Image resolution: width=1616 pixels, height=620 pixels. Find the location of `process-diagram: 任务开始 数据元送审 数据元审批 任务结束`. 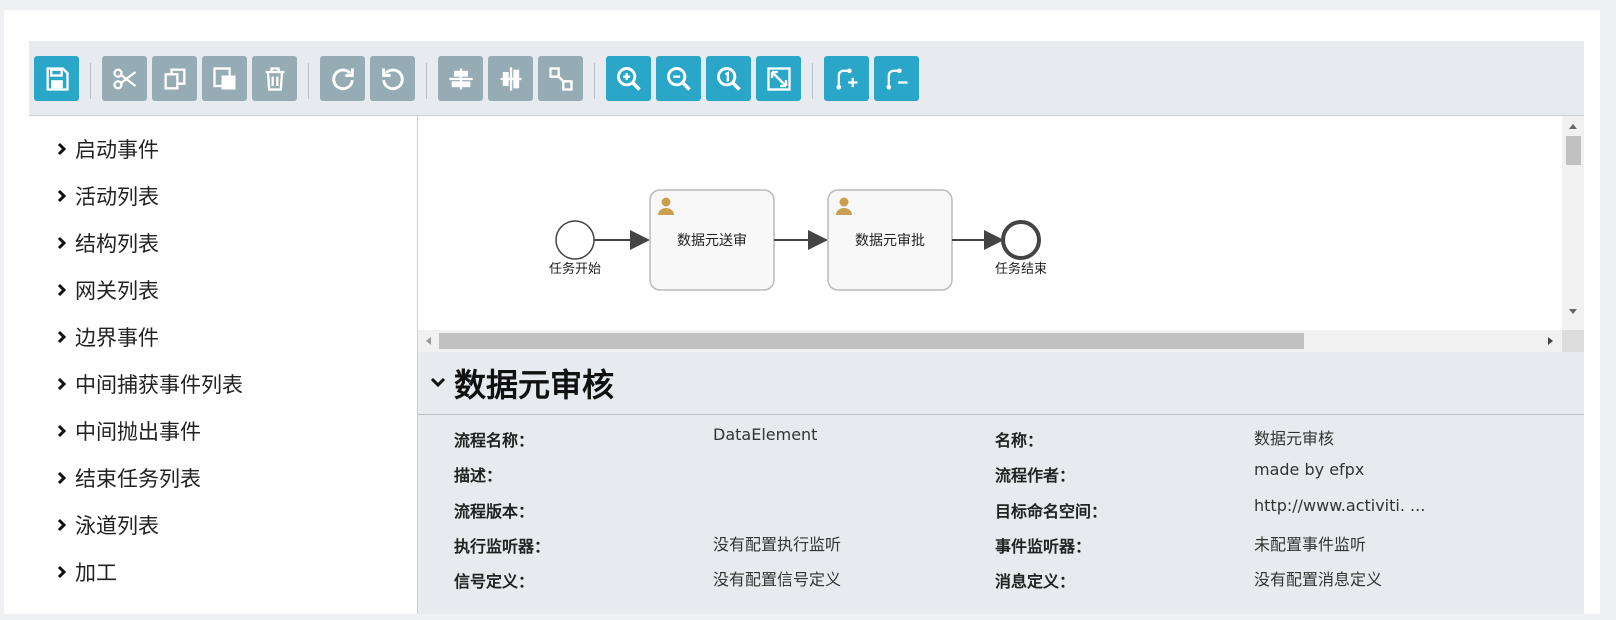

process-diagram: 任务开始 数据元送审 数据元审批 任务结束 is located at coordinates (798, 240).